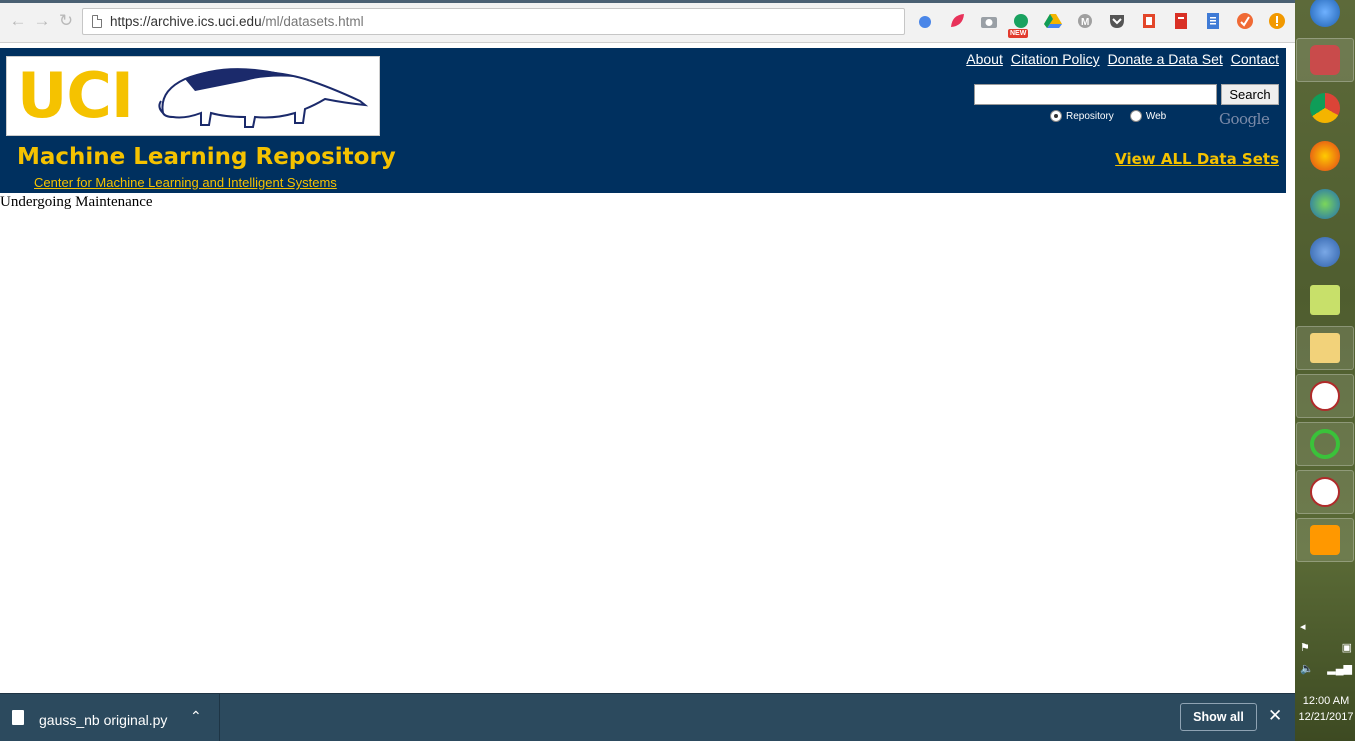  I want to click on google-logo: Google, so click(1244, 119).